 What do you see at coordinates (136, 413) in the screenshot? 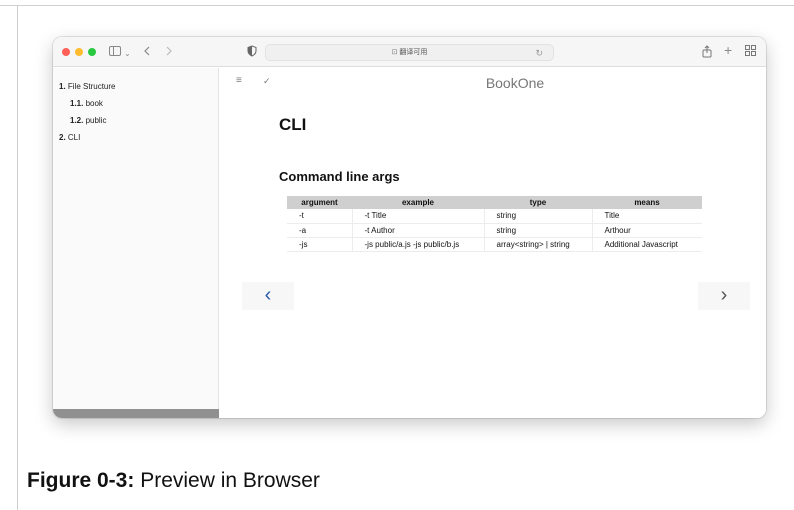
I see `sidebar-scrollbar` at bounding box center [136, 413].